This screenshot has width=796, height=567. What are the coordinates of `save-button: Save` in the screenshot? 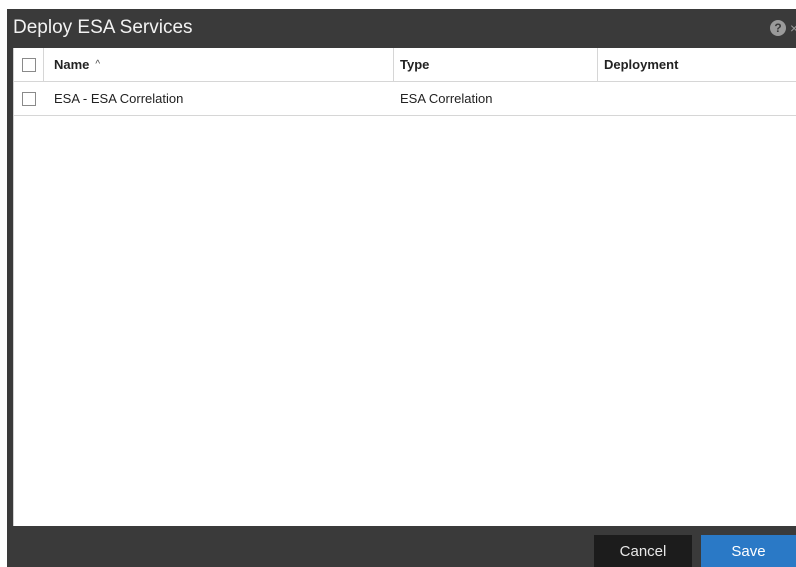 It's located at (748, 551).